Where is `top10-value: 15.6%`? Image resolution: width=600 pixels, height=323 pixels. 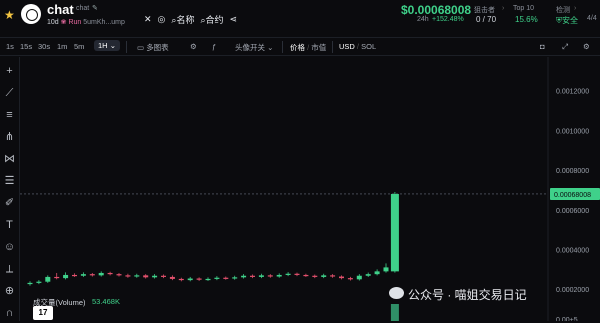
top10-value: 15.6% is located at coordinates (526, 19).